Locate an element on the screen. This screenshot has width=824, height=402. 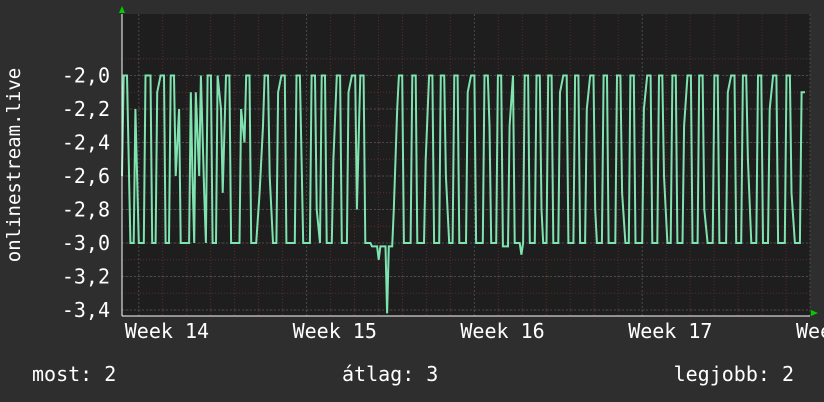
x-tick-label: Week 15 is located at coordinates (335, 331).